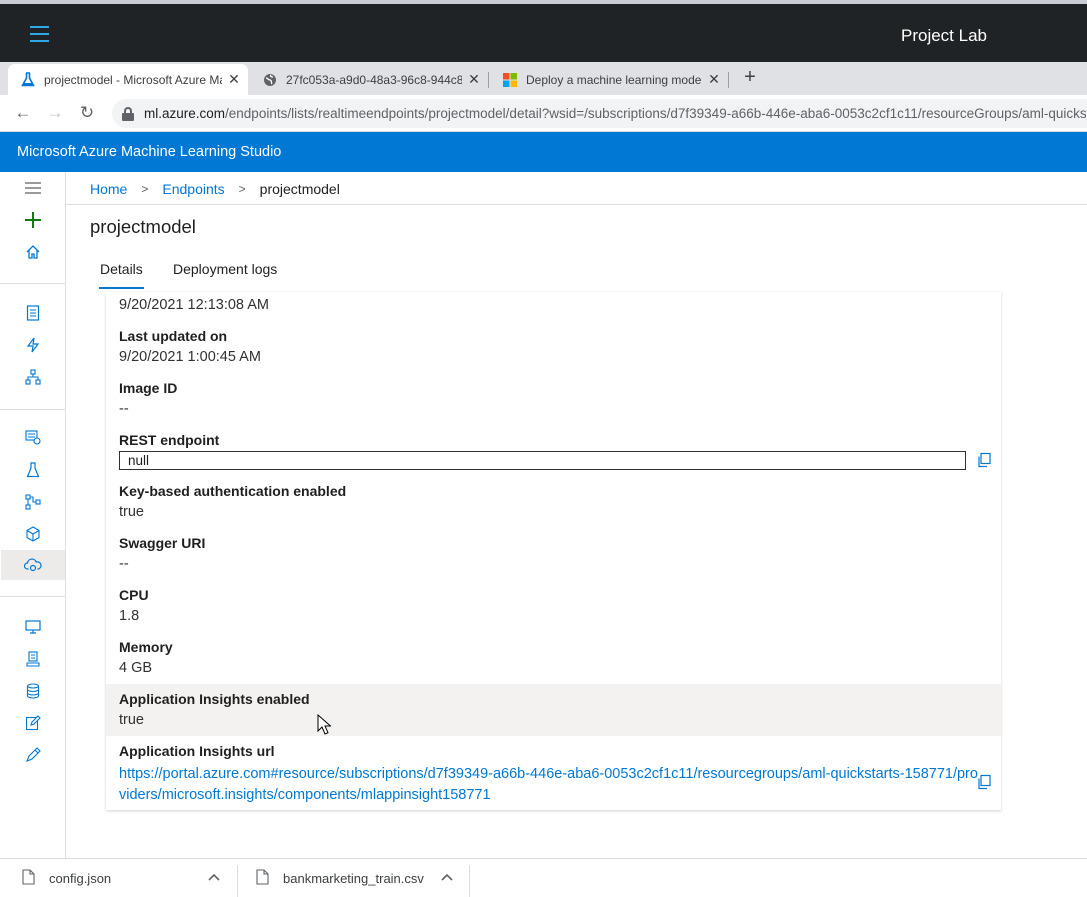 This screenshot has height=897, width=1087. Describe the element at coordinates (543, 877) in the screenshot. I see `downloads-bar: config.json bankmarketing_train.csv` at that location.